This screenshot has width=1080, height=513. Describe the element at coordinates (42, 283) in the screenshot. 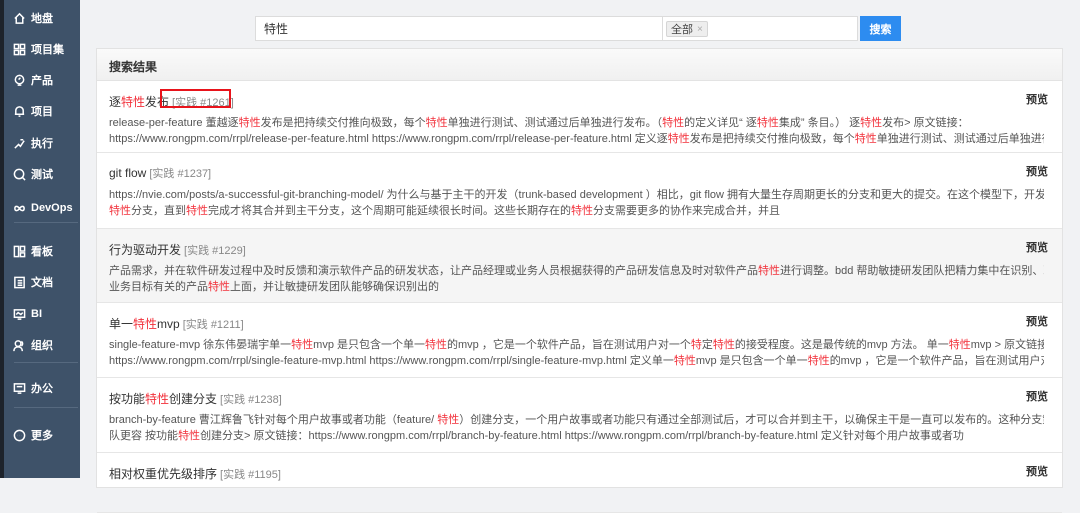

I see `sidebar-item-label: 文档` at that location.